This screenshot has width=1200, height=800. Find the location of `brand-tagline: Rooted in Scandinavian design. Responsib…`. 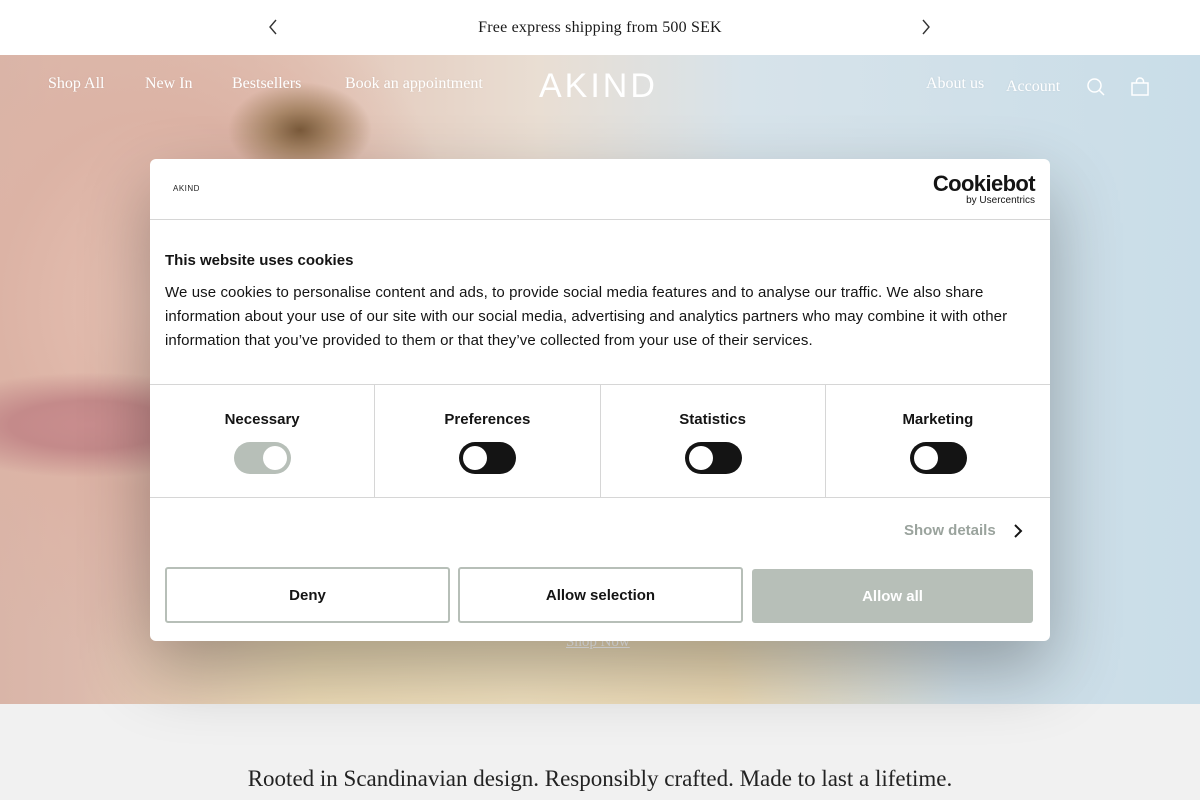

brand-tagline: Rooted in Scandinavian design. Responsib… is located at coordinates (600, 778).